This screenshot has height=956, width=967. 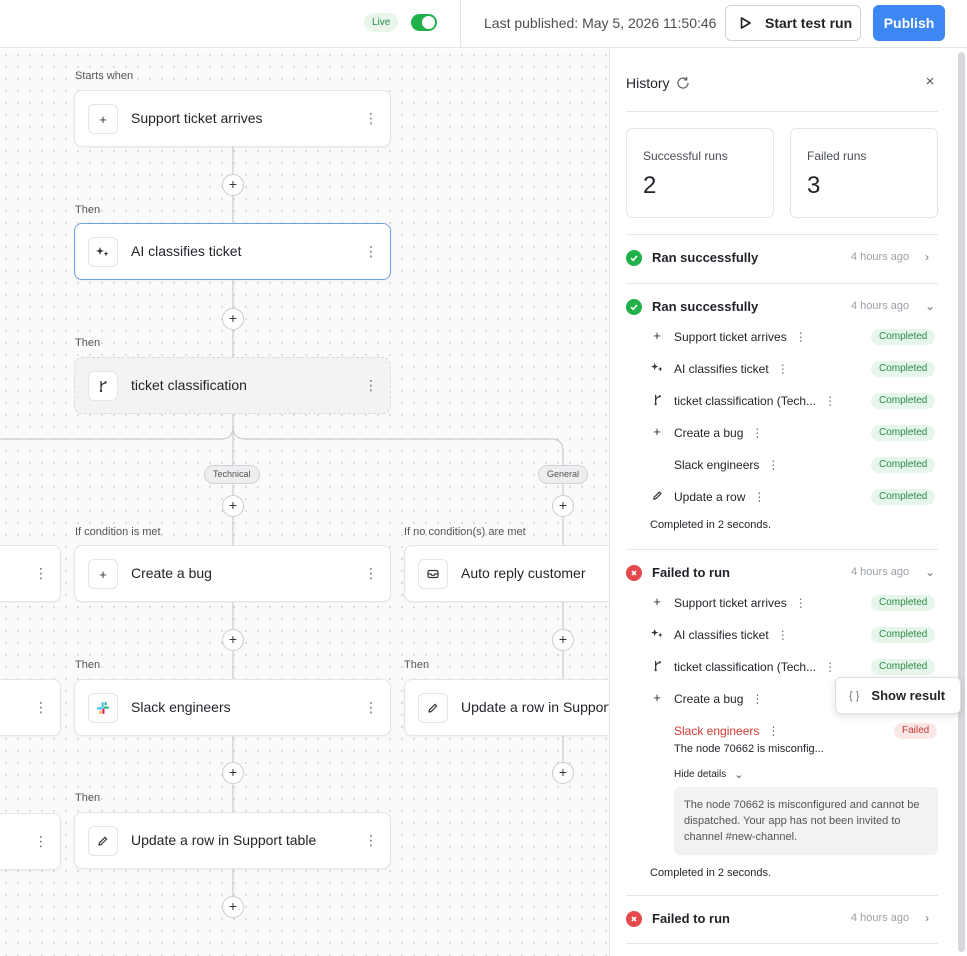 I want to click on refresh-icon, so click(x=683, y=83).